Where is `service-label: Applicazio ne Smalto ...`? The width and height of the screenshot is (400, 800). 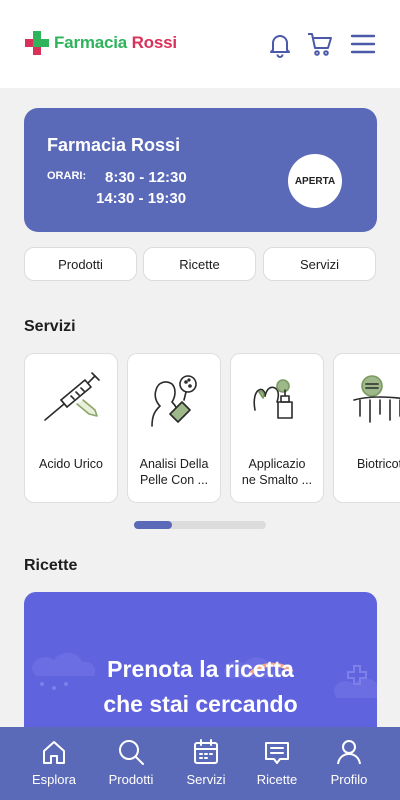
service-label: Applicazio ne Smalto ... is located at coordinates (277, 472).